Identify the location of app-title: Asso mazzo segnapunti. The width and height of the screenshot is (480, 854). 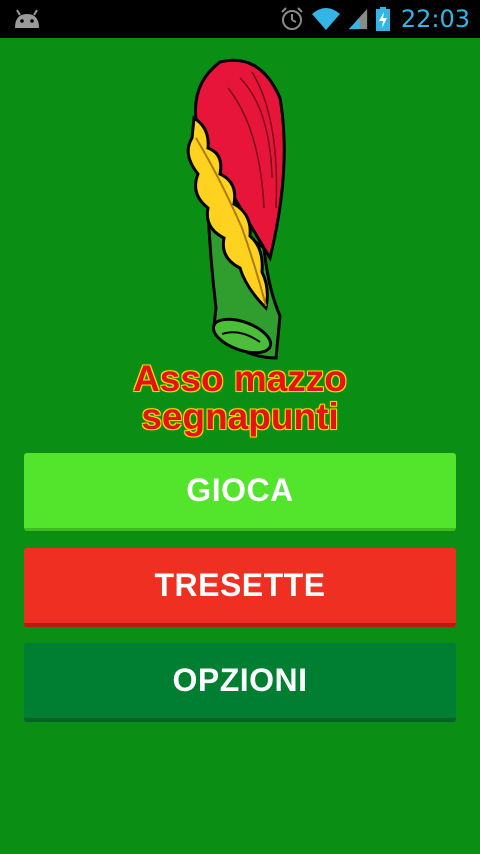
(240, 398).